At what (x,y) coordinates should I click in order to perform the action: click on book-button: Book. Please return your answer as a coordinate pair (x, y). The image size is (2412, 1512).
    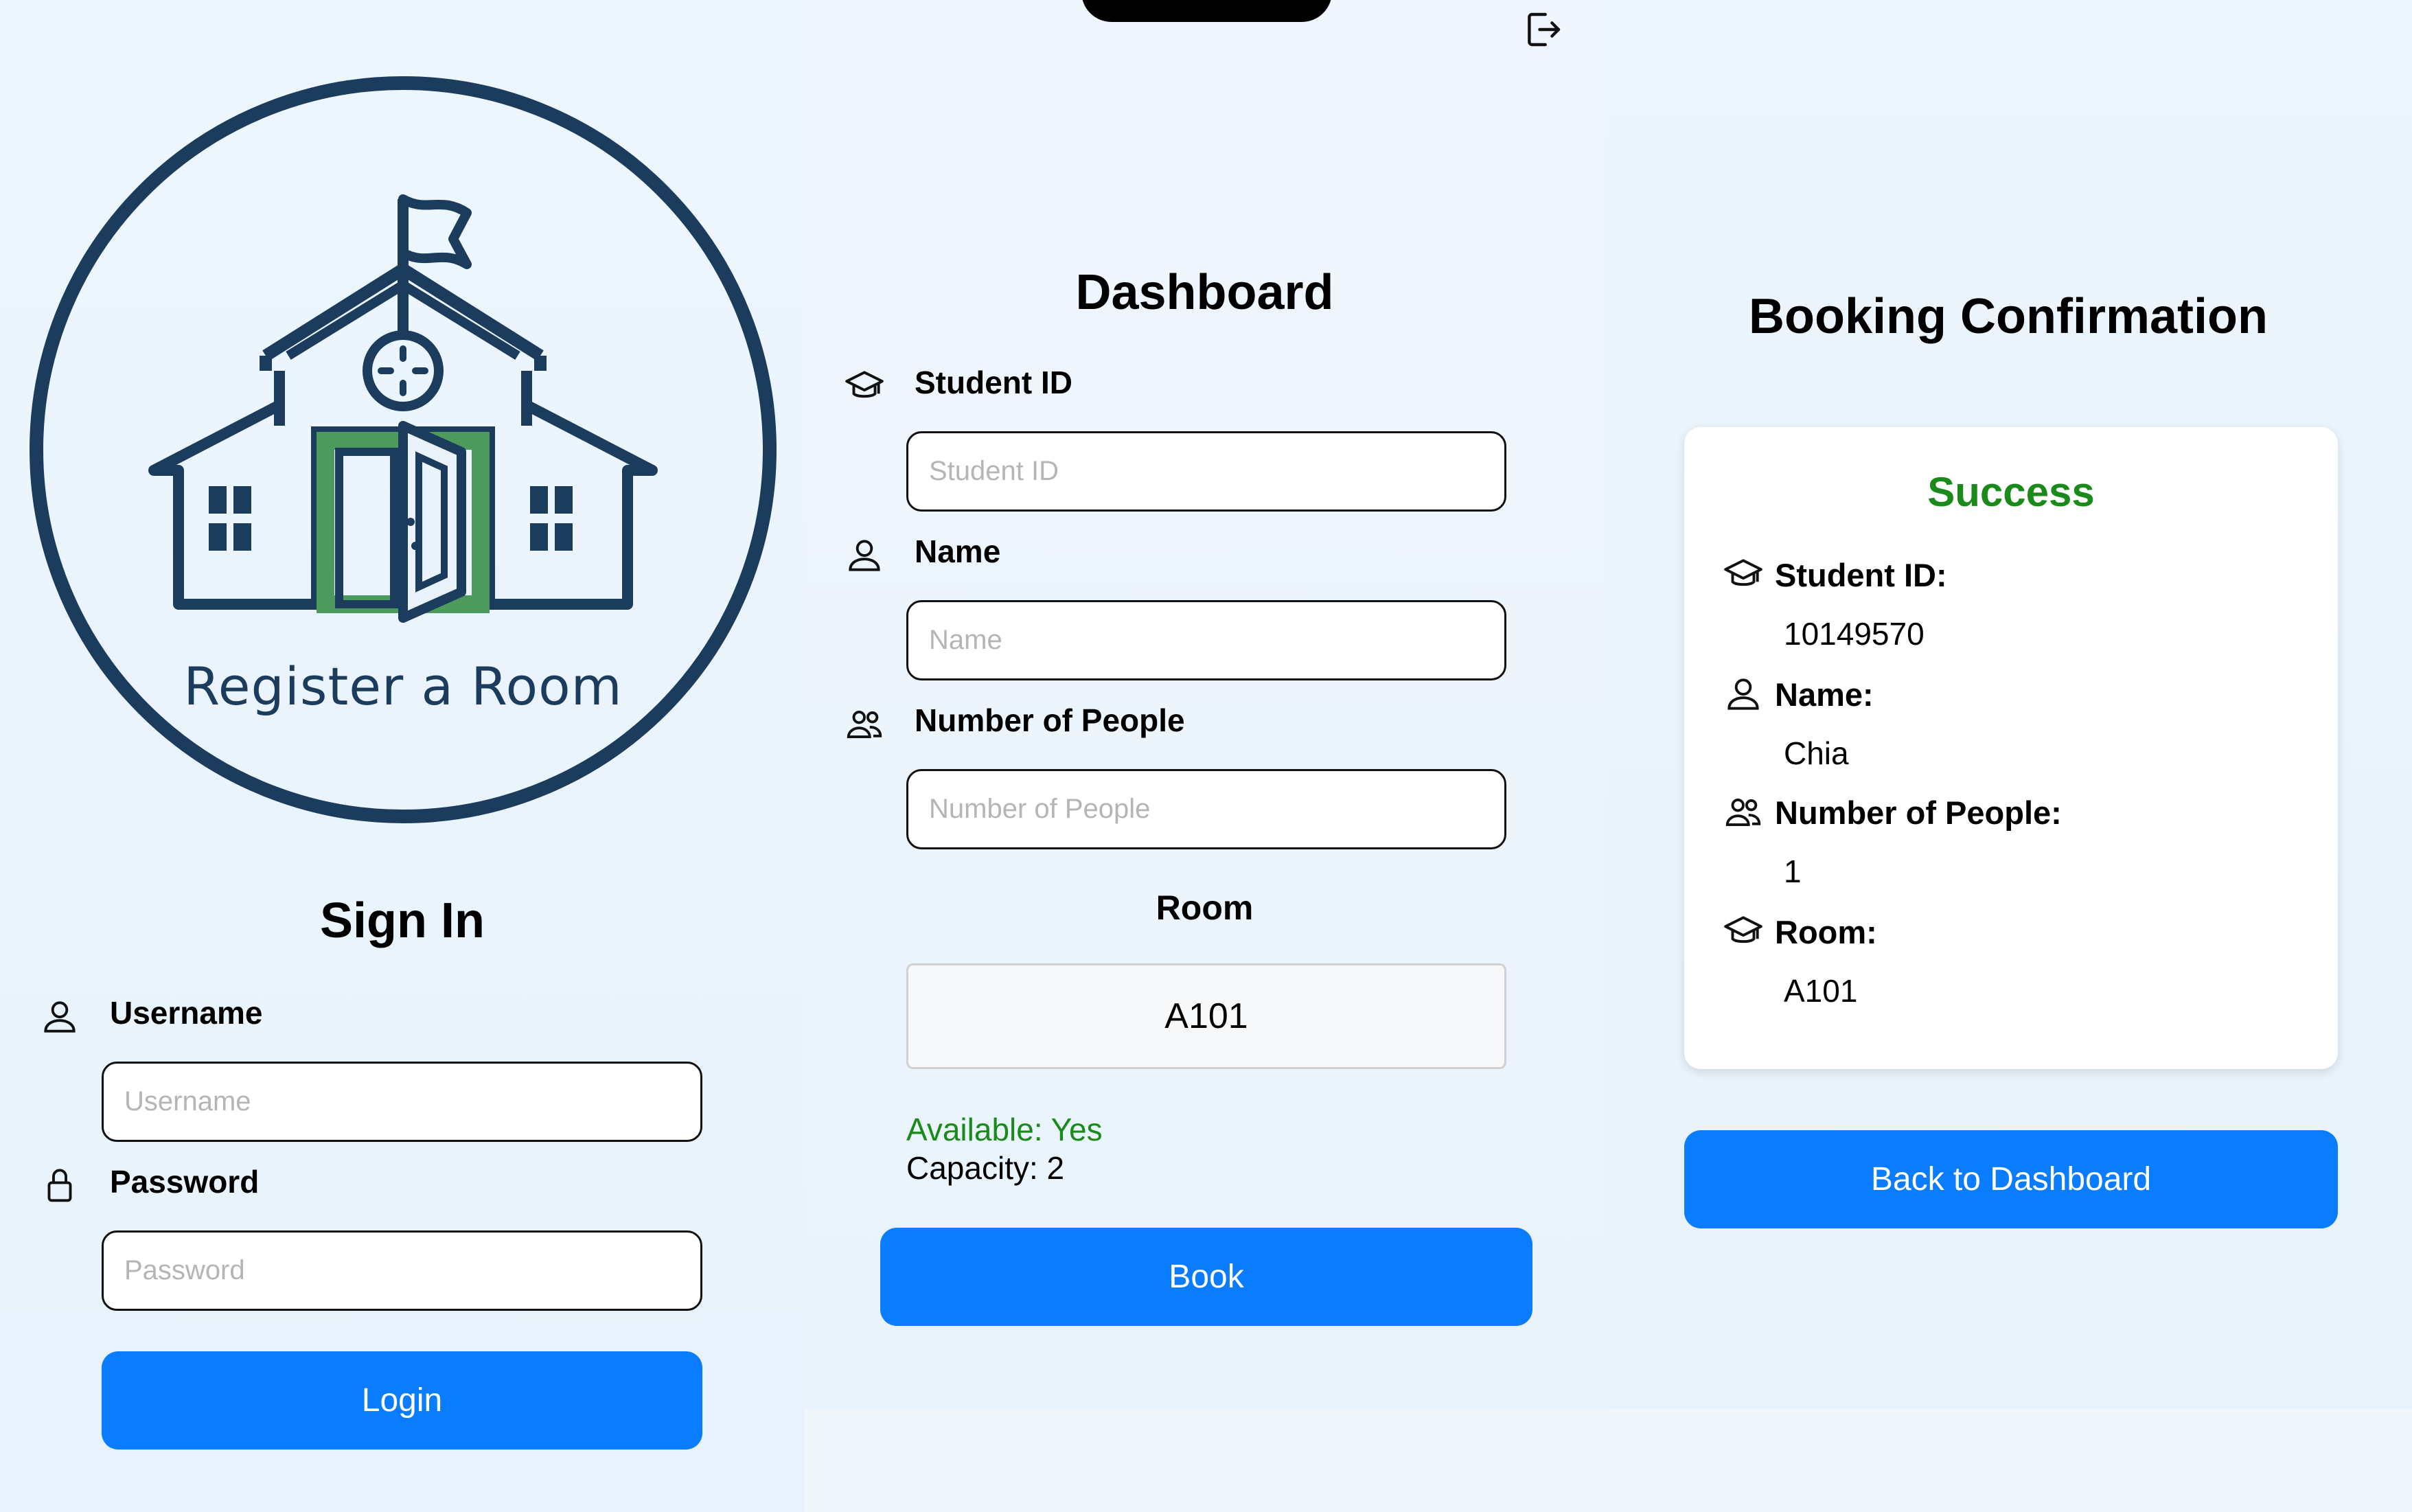
    Looking at the image, I should click on (1206, 1277).